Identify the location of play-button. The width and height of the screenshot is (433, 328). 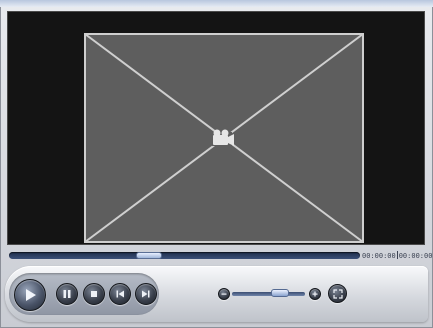
(30, 295).